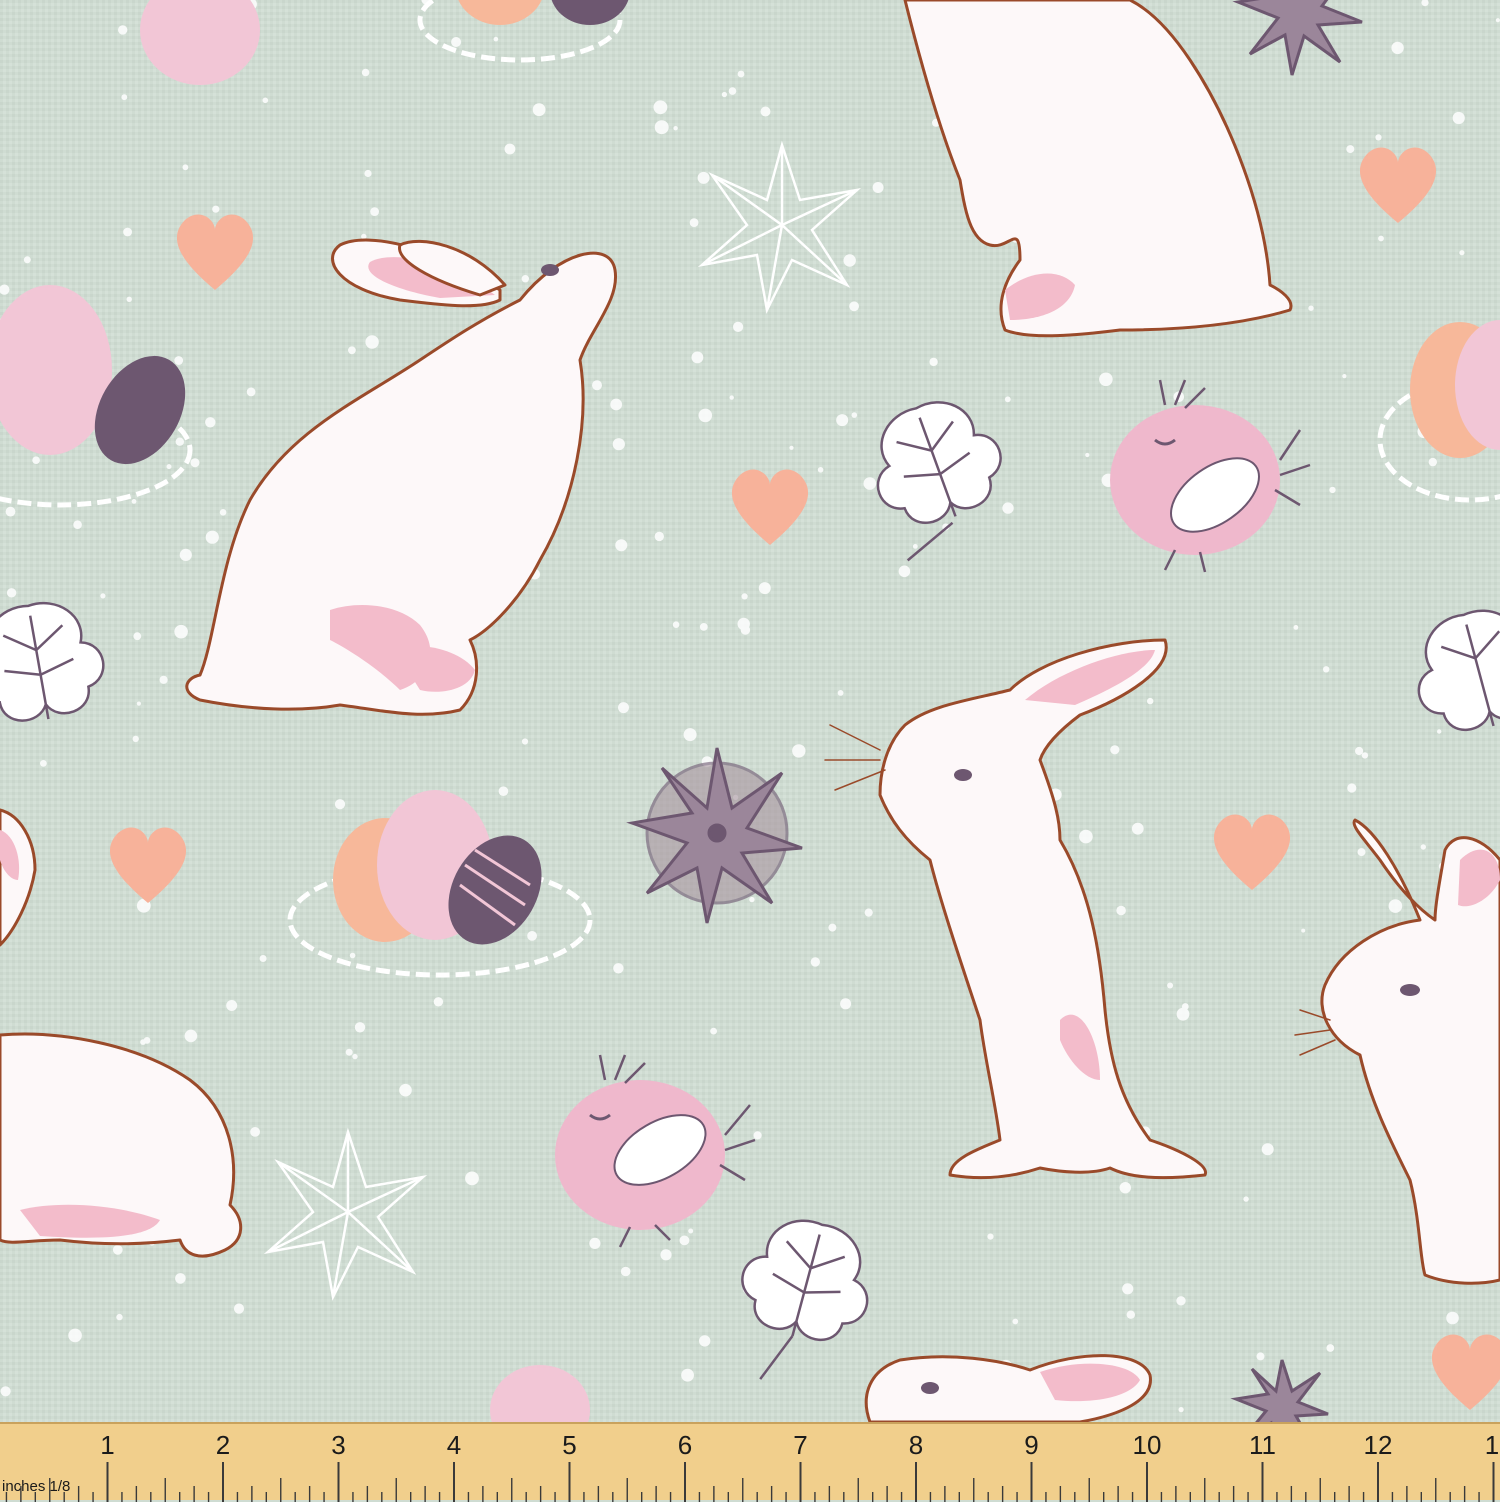  I want to click on ruler-number: 8, so click(916, 1445).